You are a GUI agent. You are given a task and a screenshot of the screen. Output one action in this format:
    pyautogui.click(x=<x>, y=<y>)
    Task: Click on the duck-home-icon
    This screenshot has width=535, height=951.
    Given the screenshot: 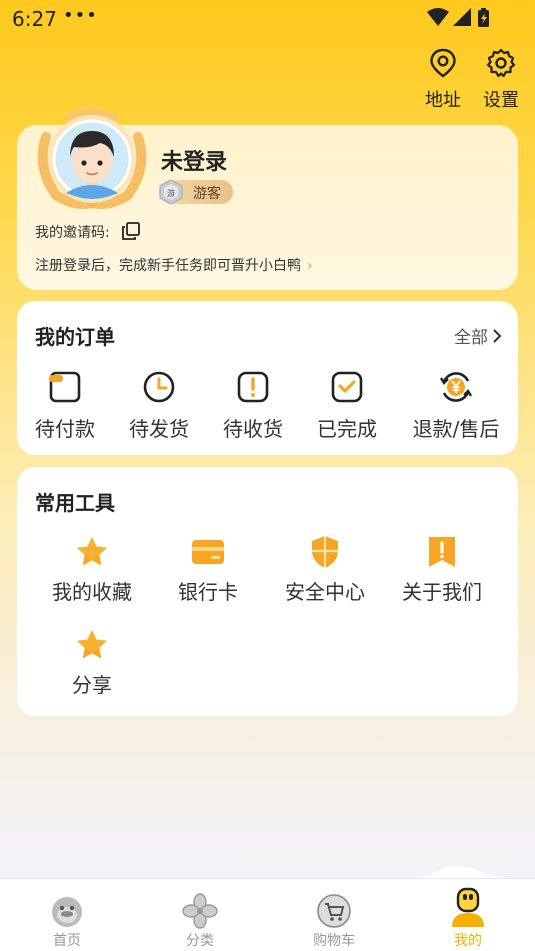 What is the action you would take?
    pyautogui.click(x=67, y=912)
    